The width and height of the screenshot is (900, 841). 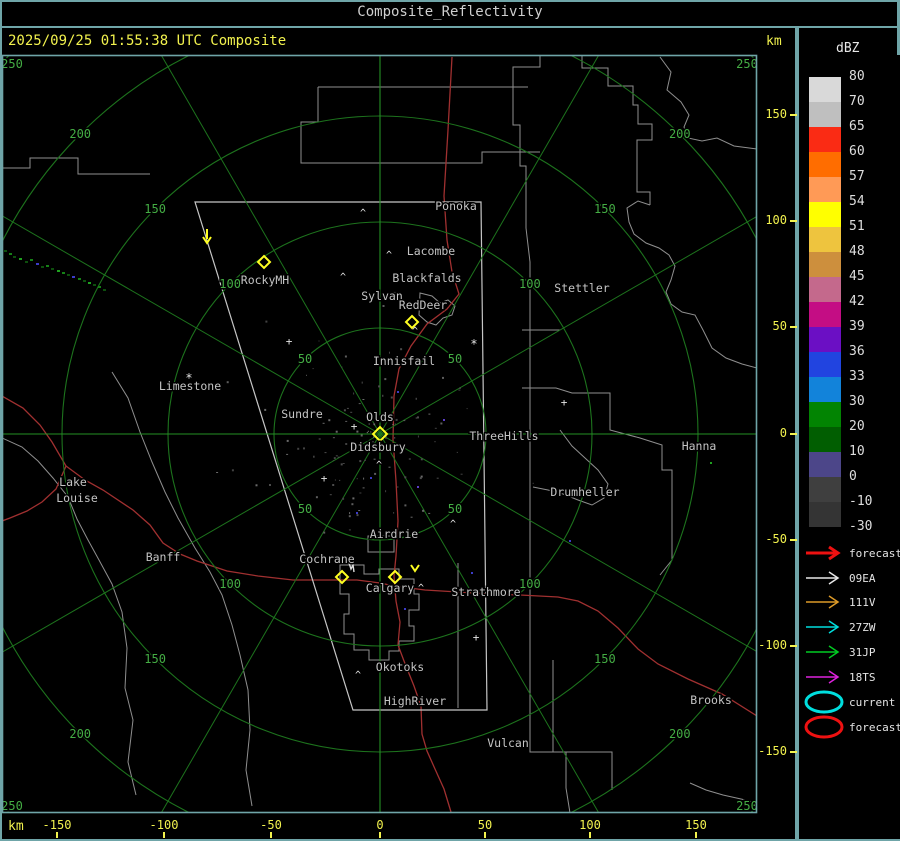 What do you see at coordinates (825, 679) in the screenshot?
I see `track-arrow-icon` at bounding box center [825, 679].